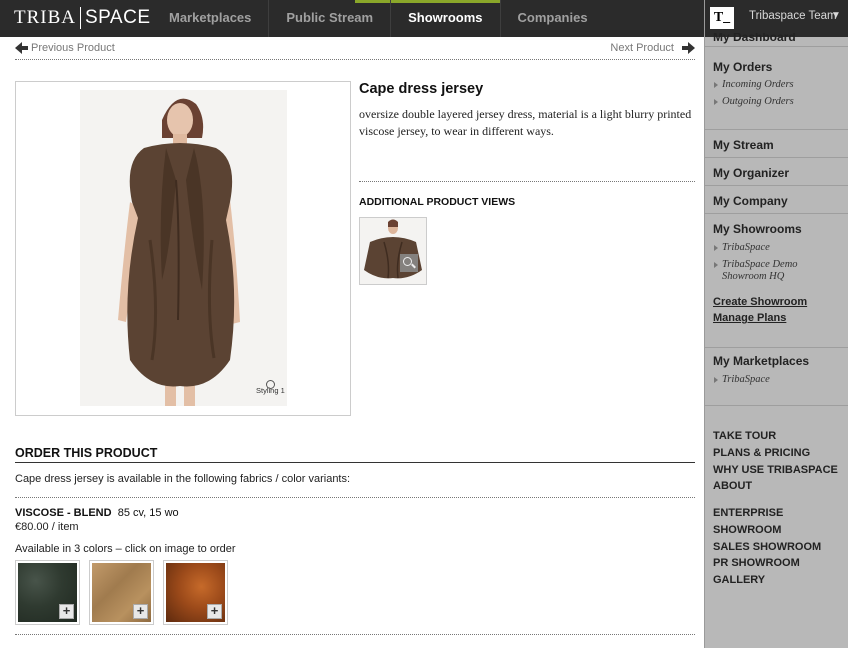 This screenshot has height=648, width=848. Describe the element at coordinates (642, 48) in the screenshot. I see `next-product-label: Next Product` at that location.